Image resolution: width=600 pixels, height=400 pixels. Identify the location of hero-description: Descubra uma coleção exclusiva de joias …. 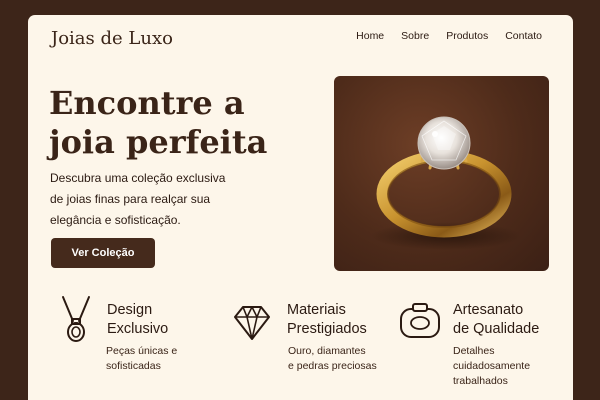
(150, 199).